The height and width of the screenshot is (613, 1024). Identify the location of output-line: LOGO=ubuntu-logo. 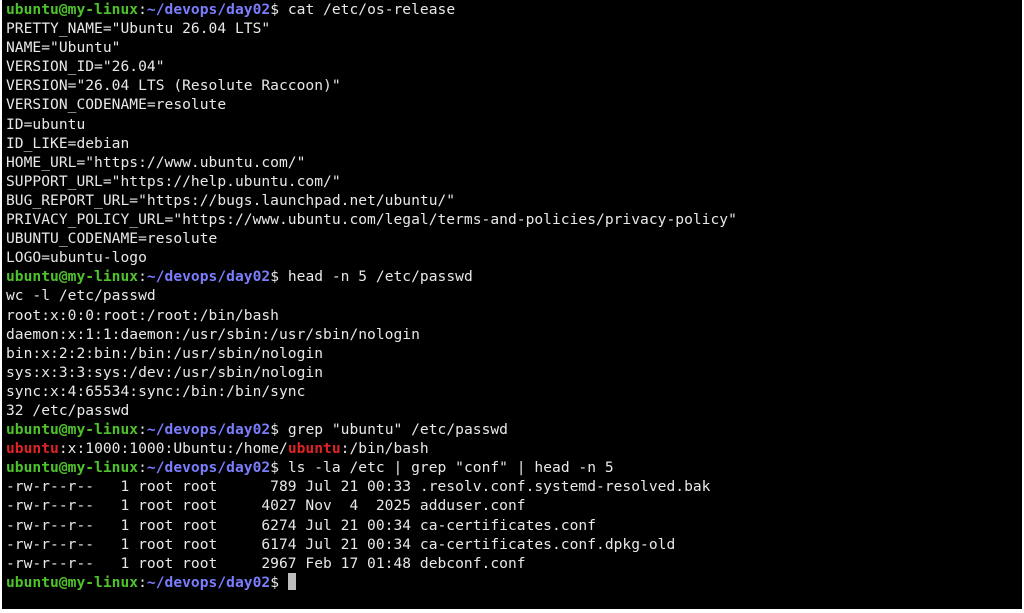
(76, 258).